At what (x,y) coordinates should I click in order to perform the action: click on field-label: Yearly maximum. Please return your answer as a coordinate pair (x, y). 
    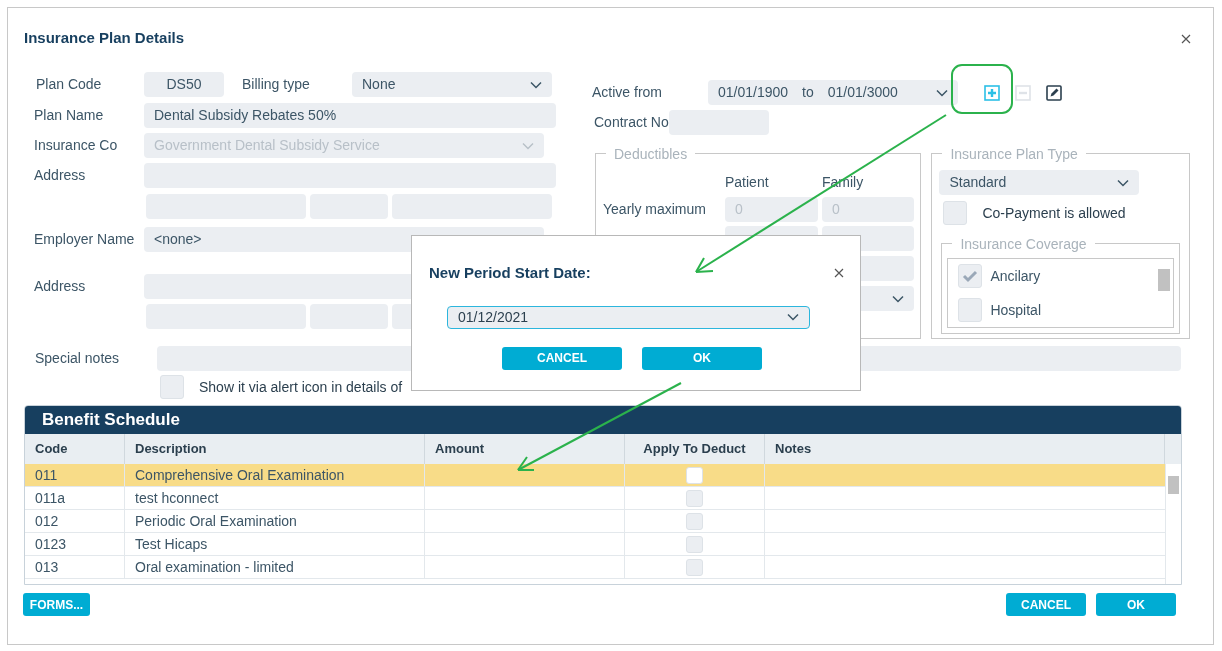
    Looking at the image, I should click on (655, 209).